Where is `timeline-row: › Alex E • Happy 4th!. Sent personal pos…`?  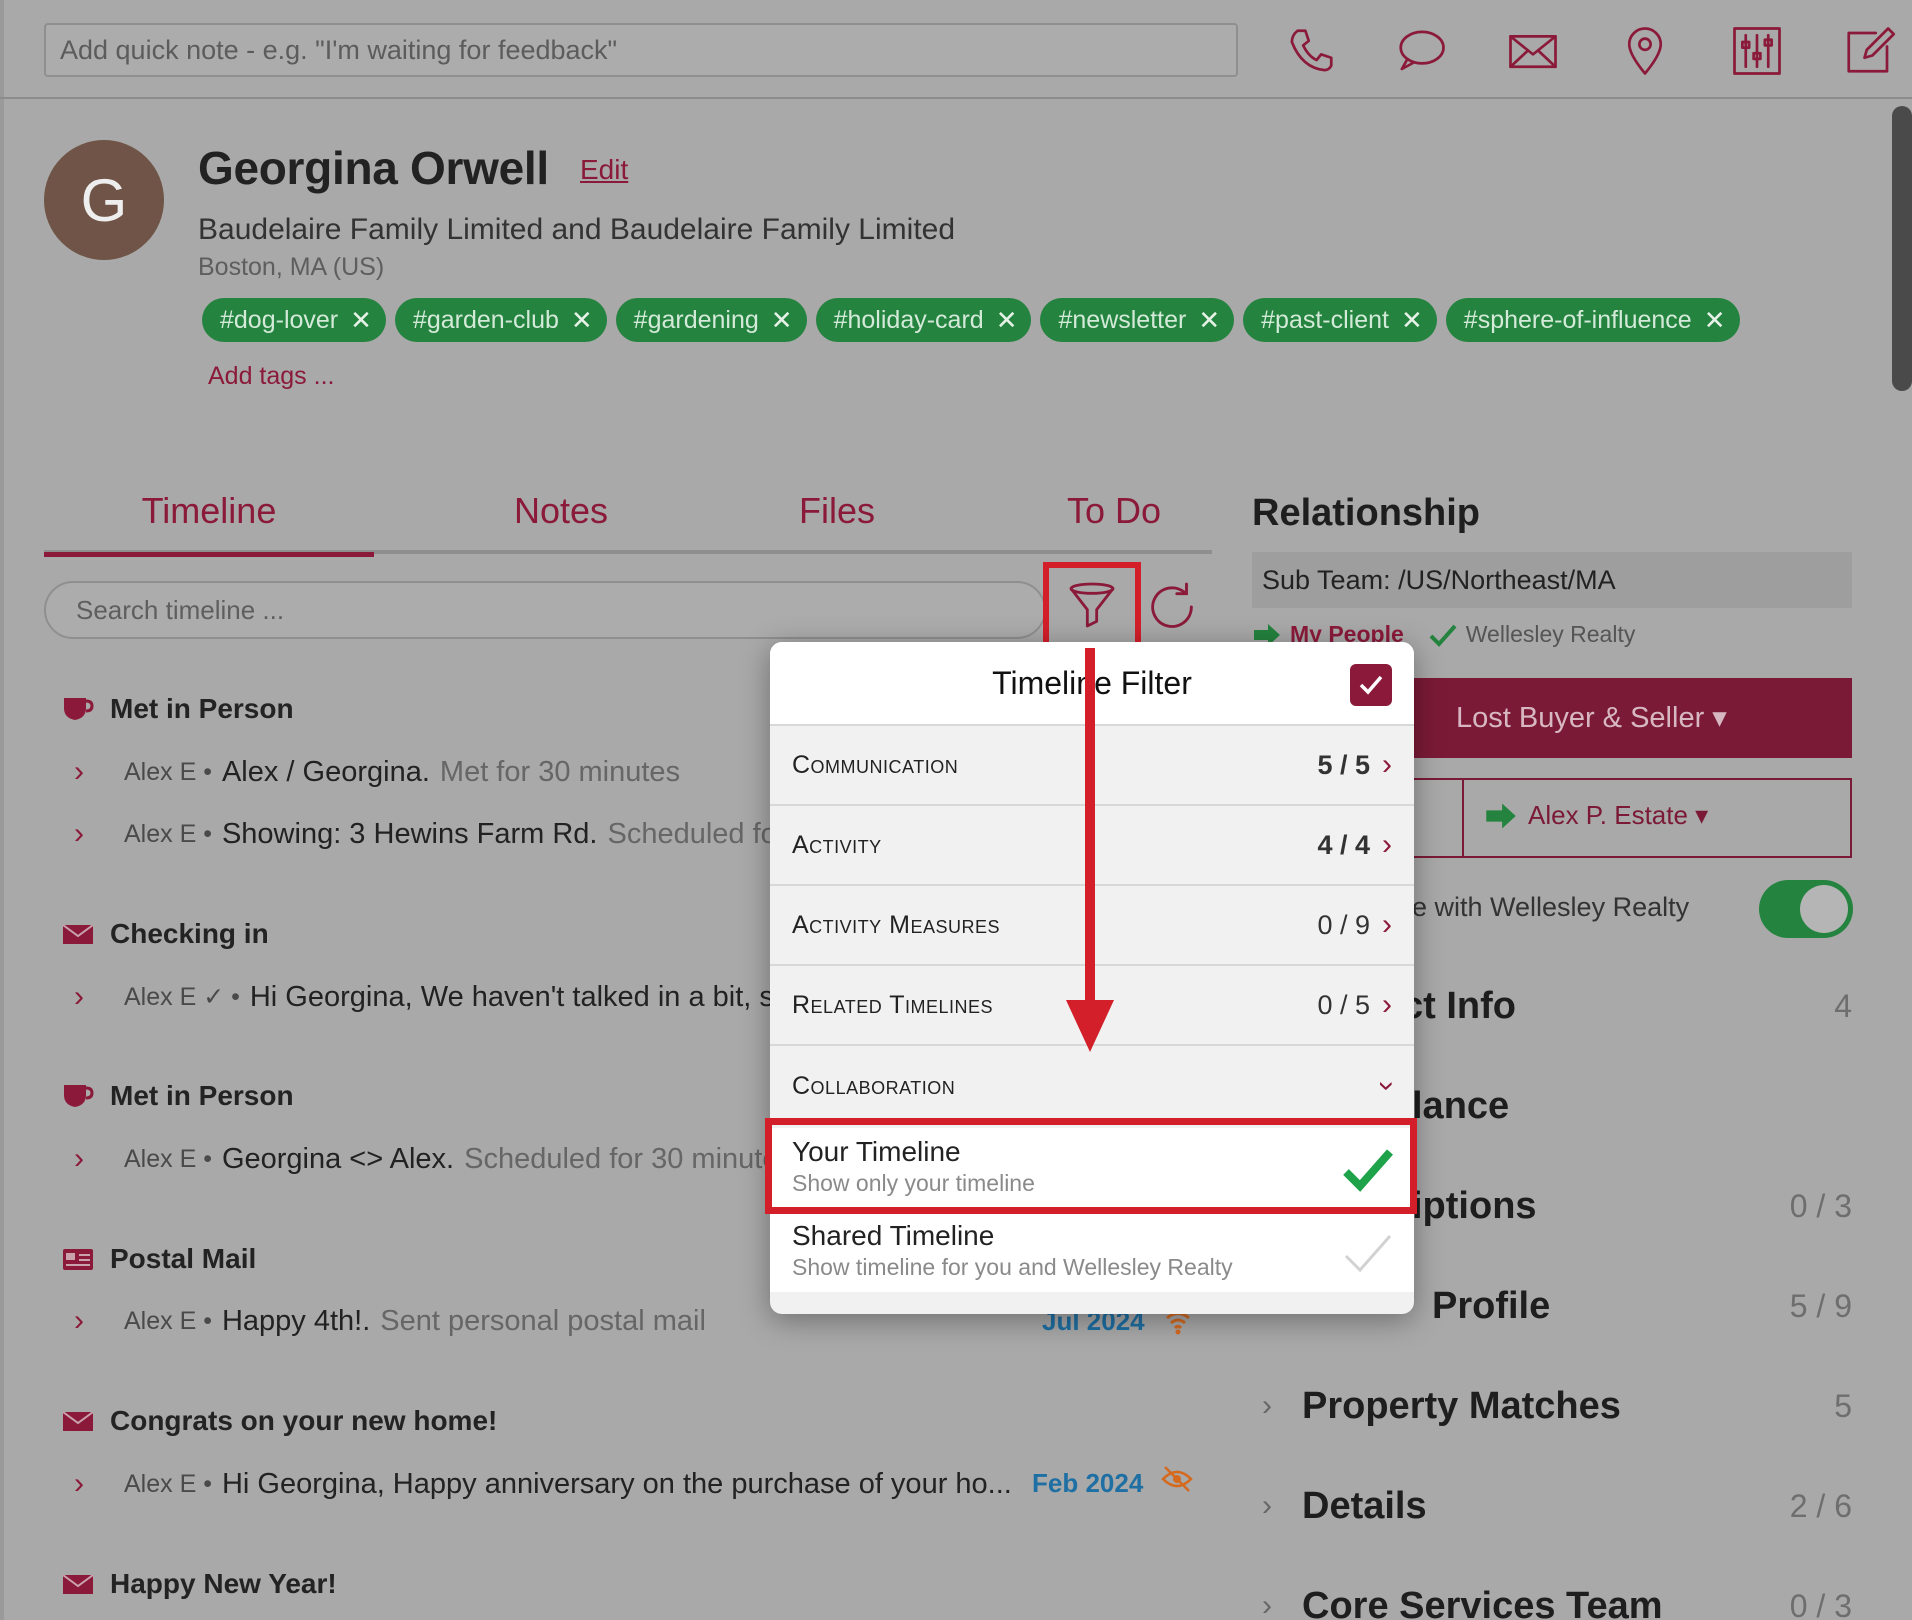 timeline-row: › Alex E • Happy 4th!. Sent personal pos… is located at coordinates (390, 1321).